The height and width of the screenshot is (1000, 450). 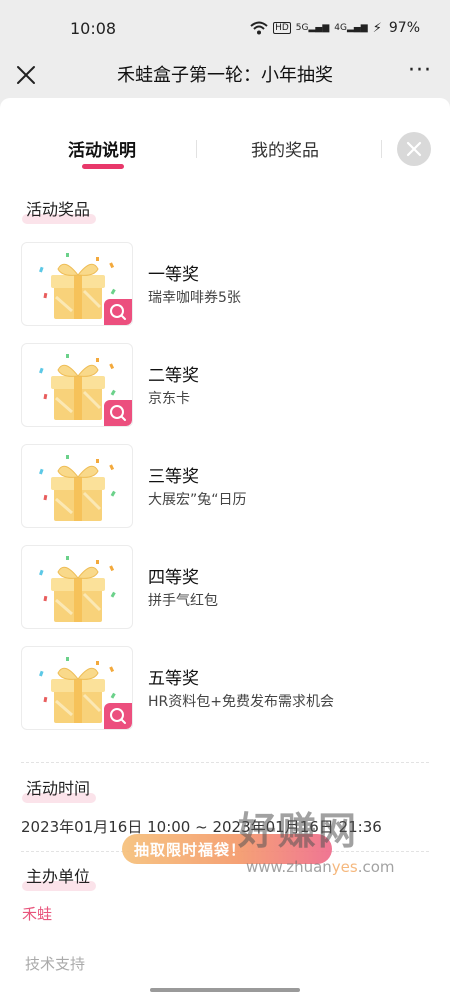 What do you see at coordinates (173, 477) in the screenshot?
I see `prize-name: 三等奖` at bounding box center [173, 477].